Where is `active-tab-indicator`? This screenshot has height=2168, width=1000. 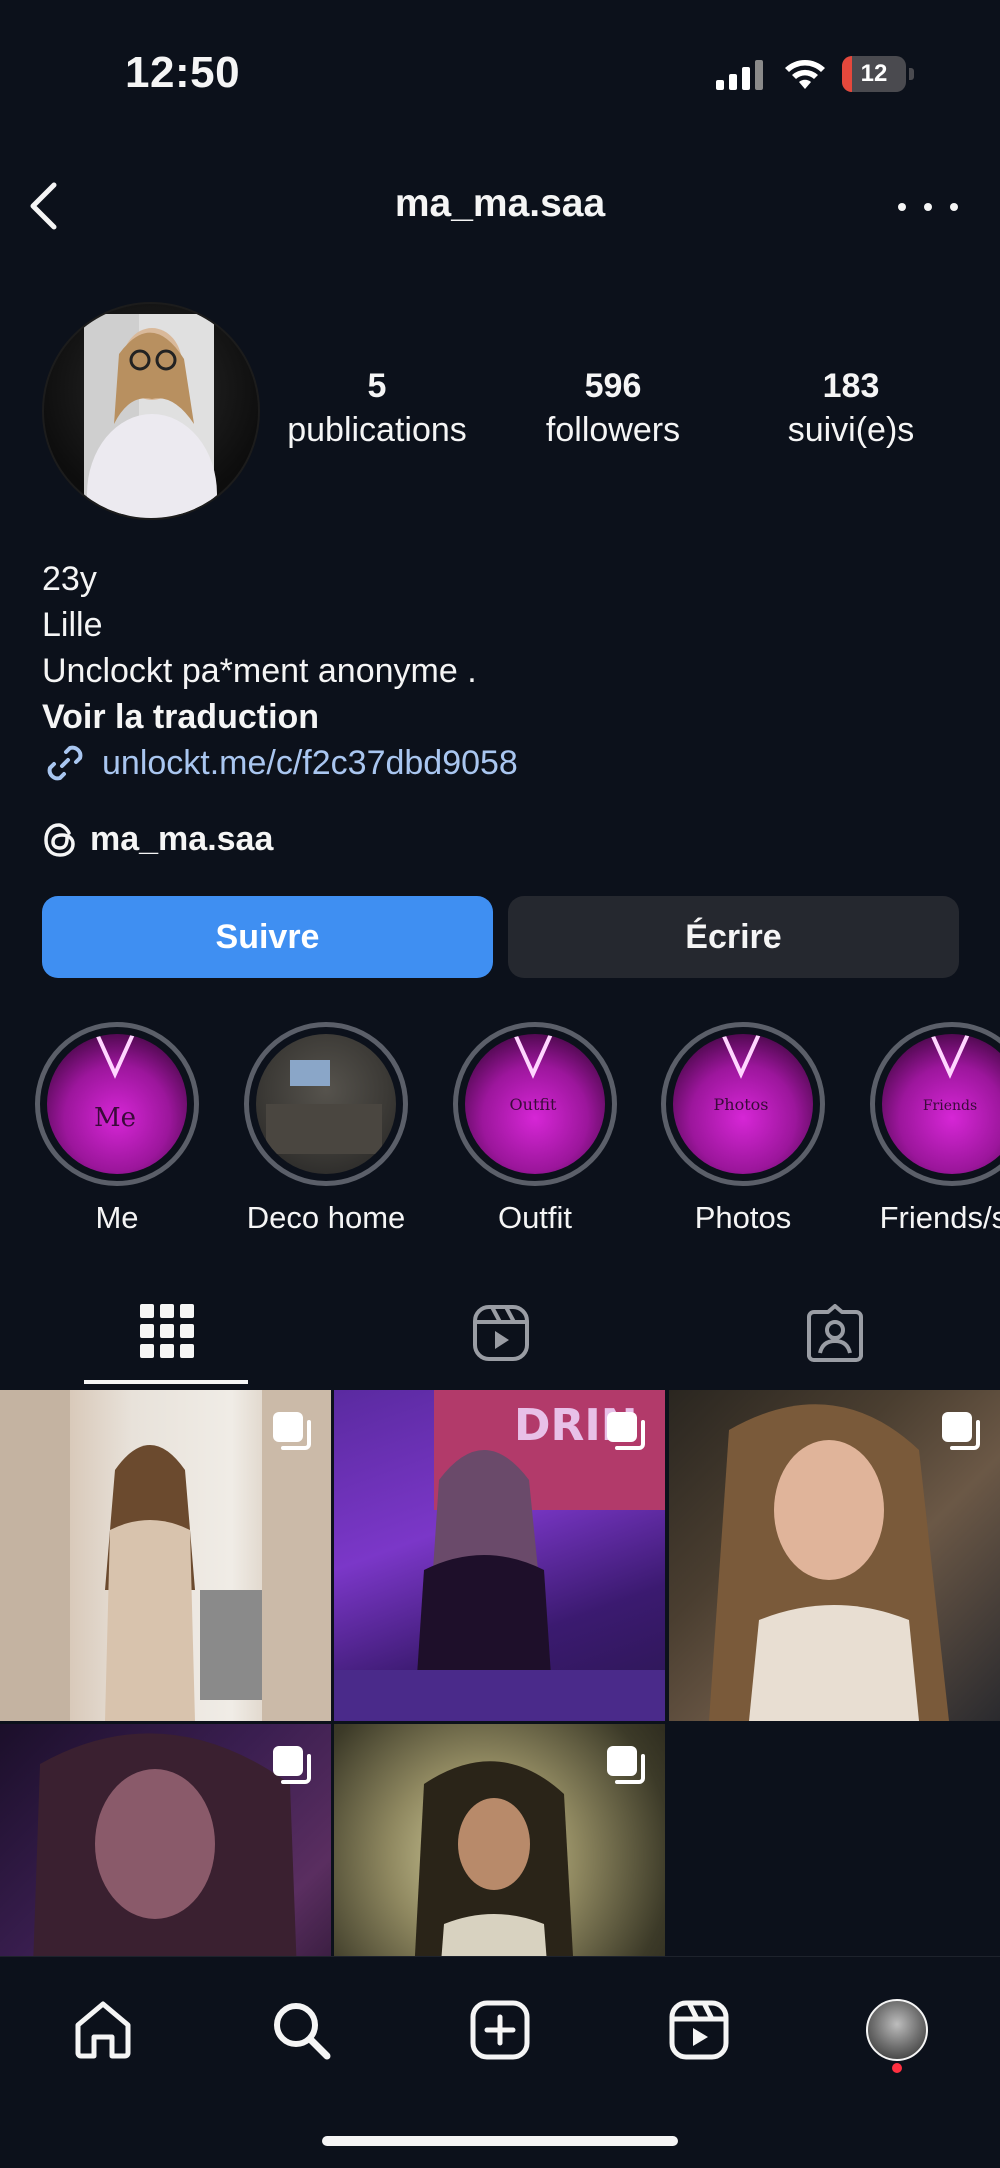
active-tab-indicator is located at coordinates (166, 1382).